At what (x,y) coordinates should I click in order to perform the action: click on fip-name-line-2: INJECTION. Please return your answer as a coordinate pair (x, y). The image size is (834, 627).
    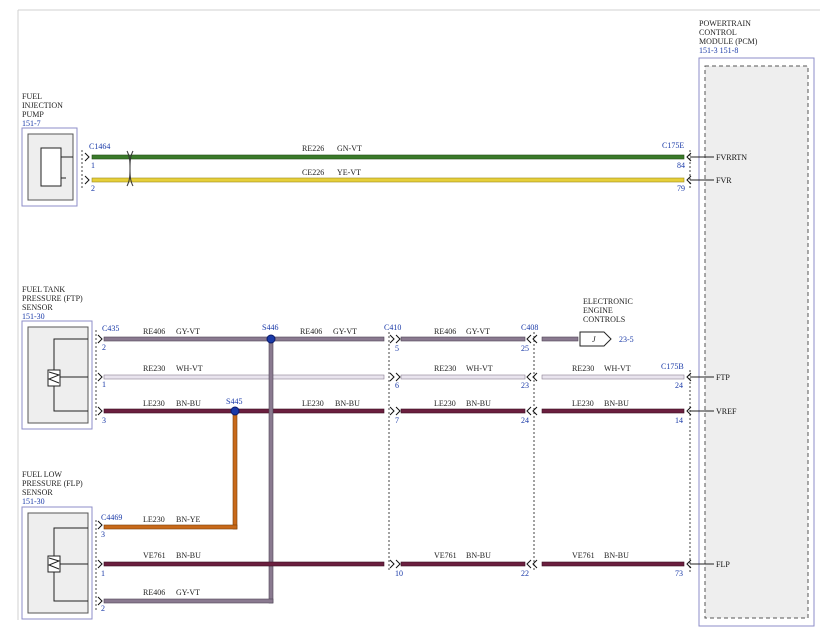
    Looking at the image, I should click on (42, 105).